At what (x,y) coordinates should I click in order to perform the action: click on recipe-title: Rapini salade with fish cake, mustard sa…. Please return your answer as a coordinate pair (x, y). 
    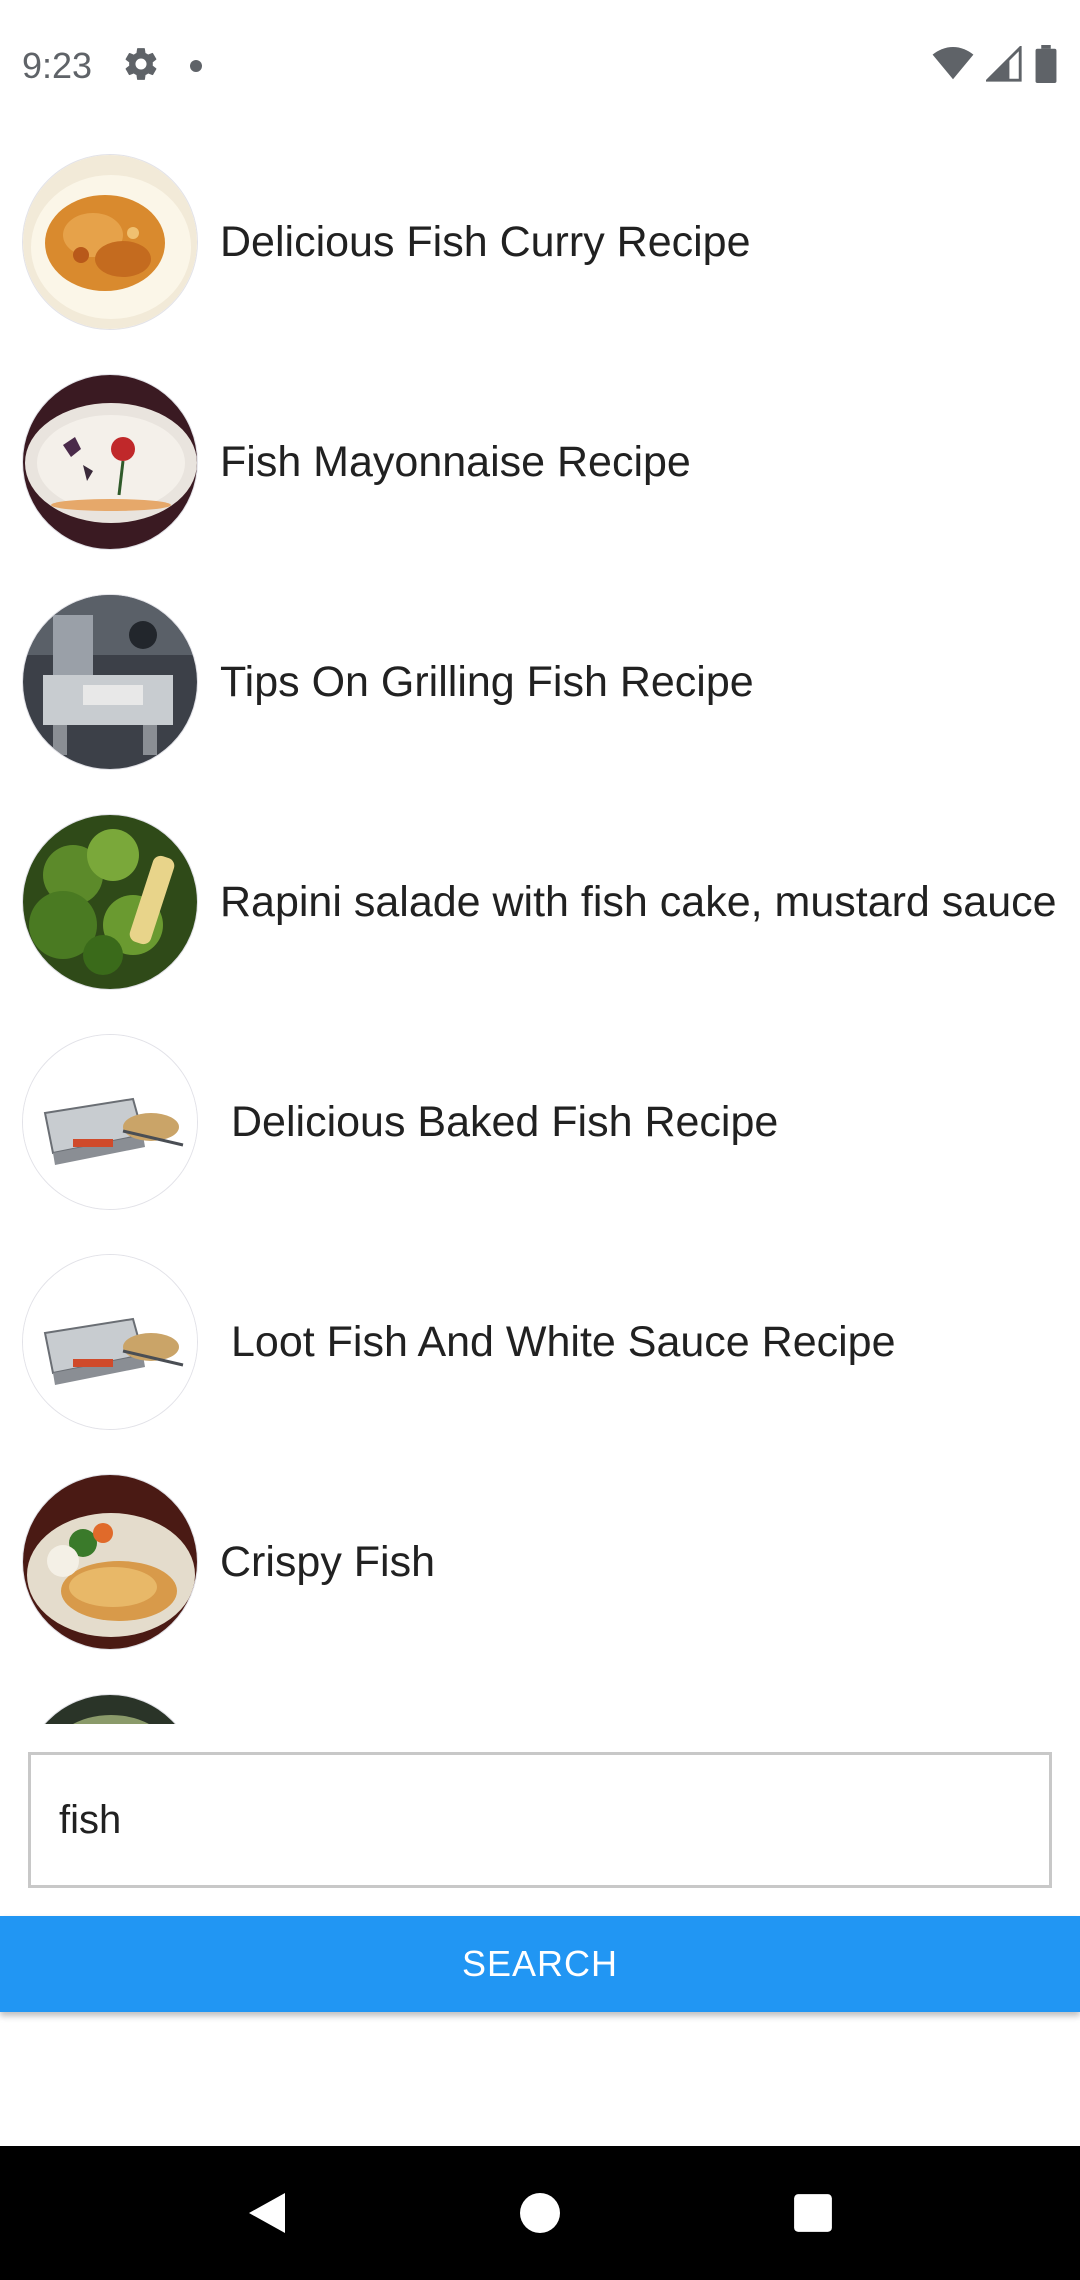
    Looking at the image, I should click on (638, 901).